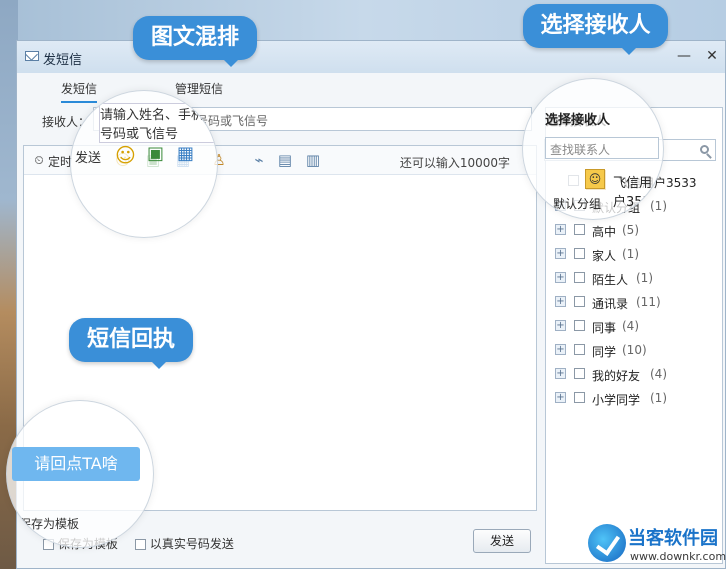  What do you see at coordinates (313, 160) in the screenshot?
I see `book-icon: ▥` at bounding box center [313, 160].